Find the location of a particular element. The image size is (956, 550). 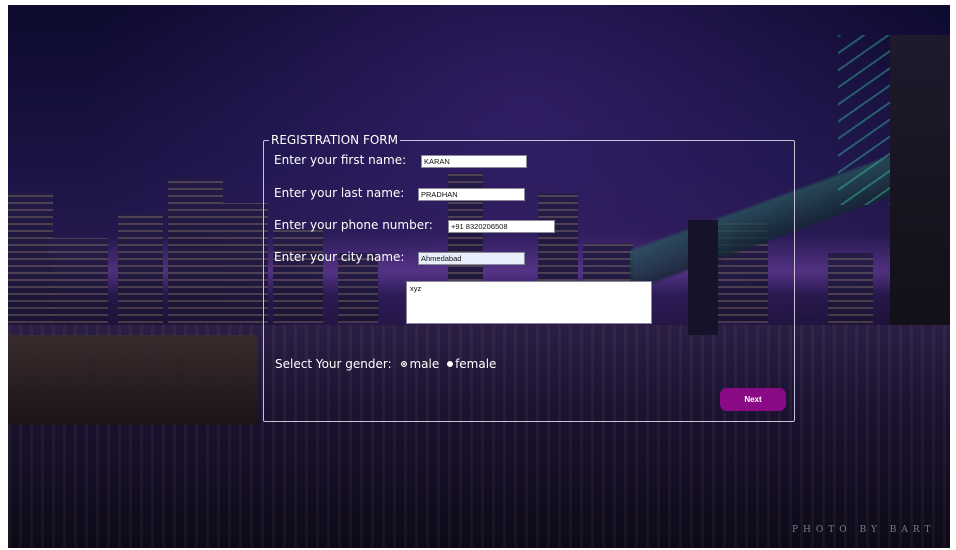

address-textarea: xyz is located at coordinates (529, 302).